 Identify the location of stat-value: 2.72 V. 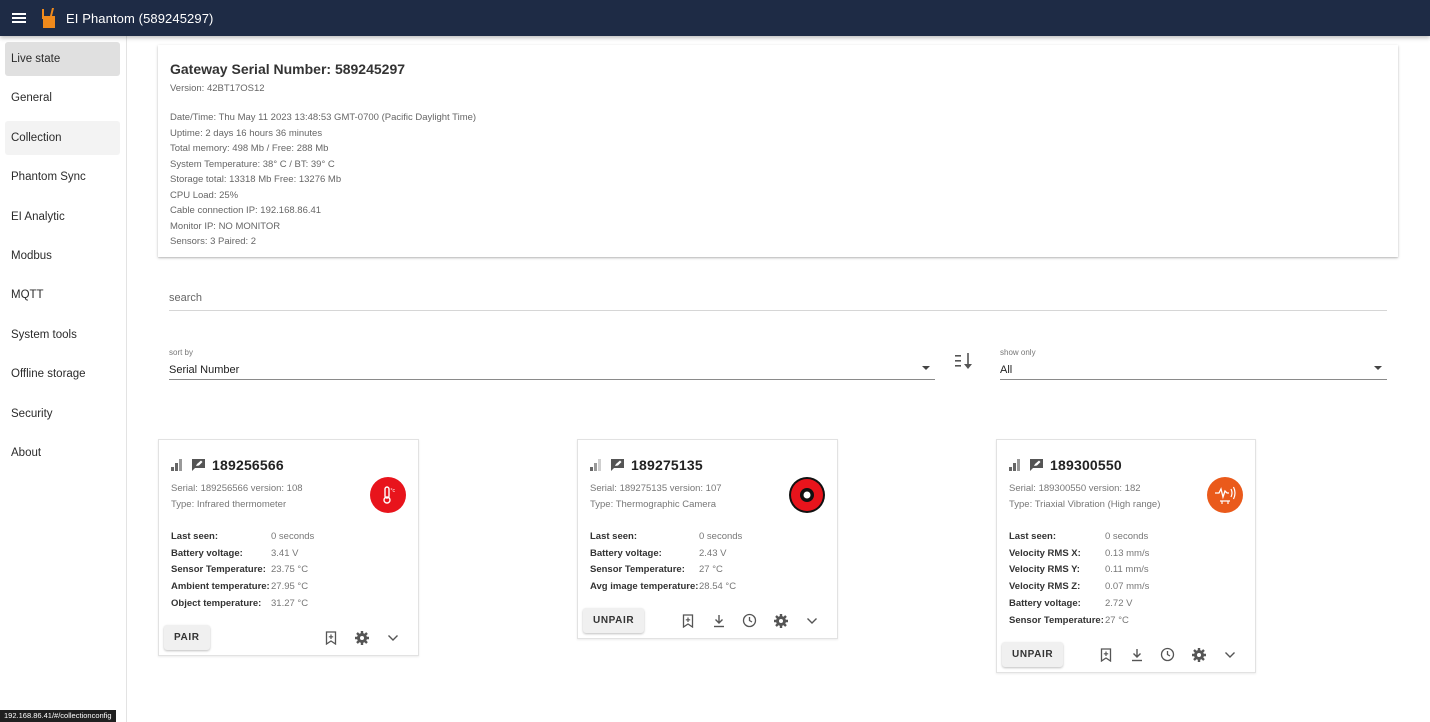
(1119, 603).